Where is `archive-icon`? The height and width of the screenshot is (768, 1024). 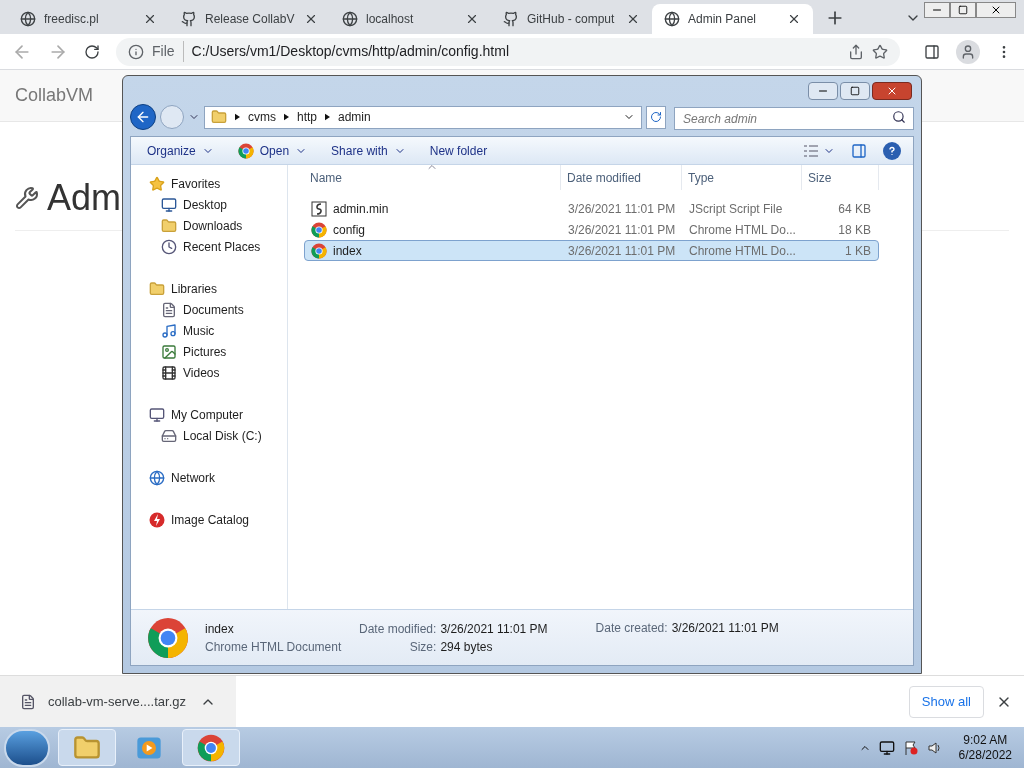
archive-icon is located at coordinates (28, 701).